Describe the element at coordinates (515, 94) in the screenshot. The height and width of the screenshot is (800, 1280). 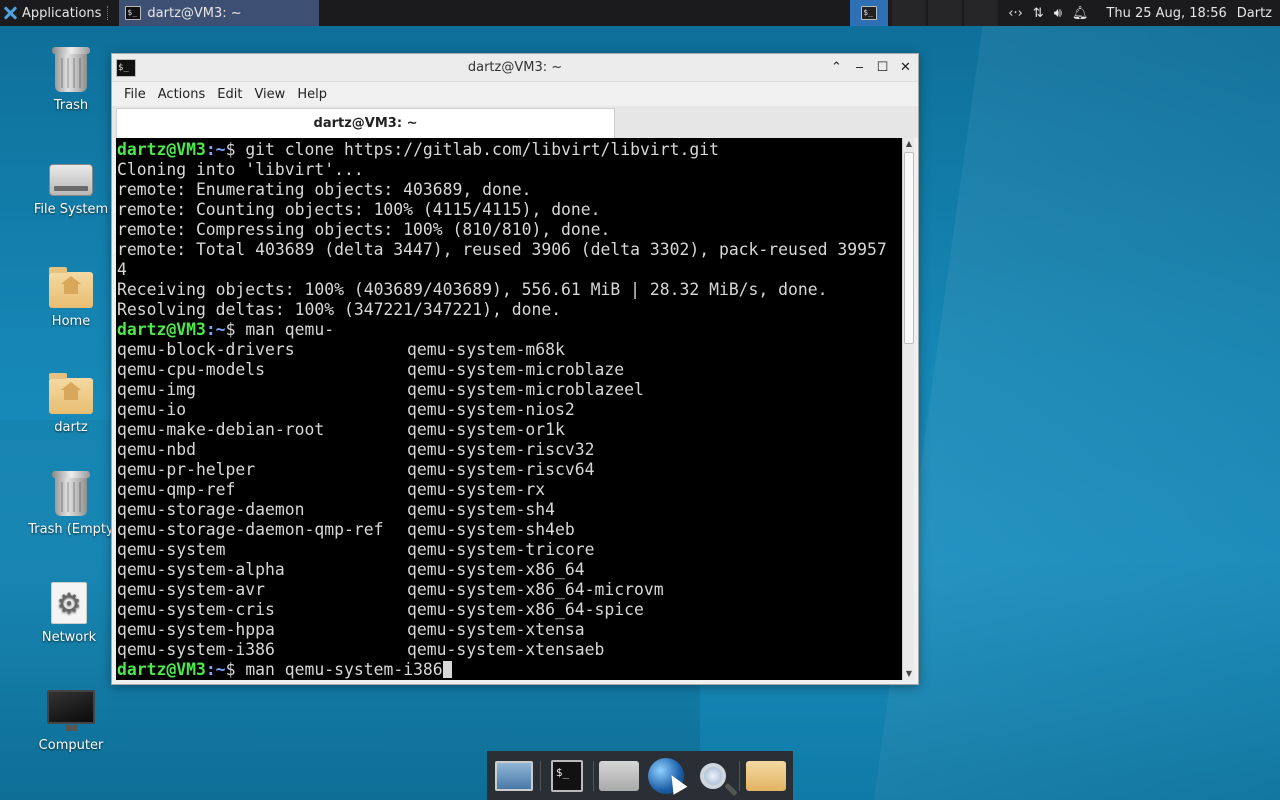
I see `menubar: File Actions Edit View Help` at that location.